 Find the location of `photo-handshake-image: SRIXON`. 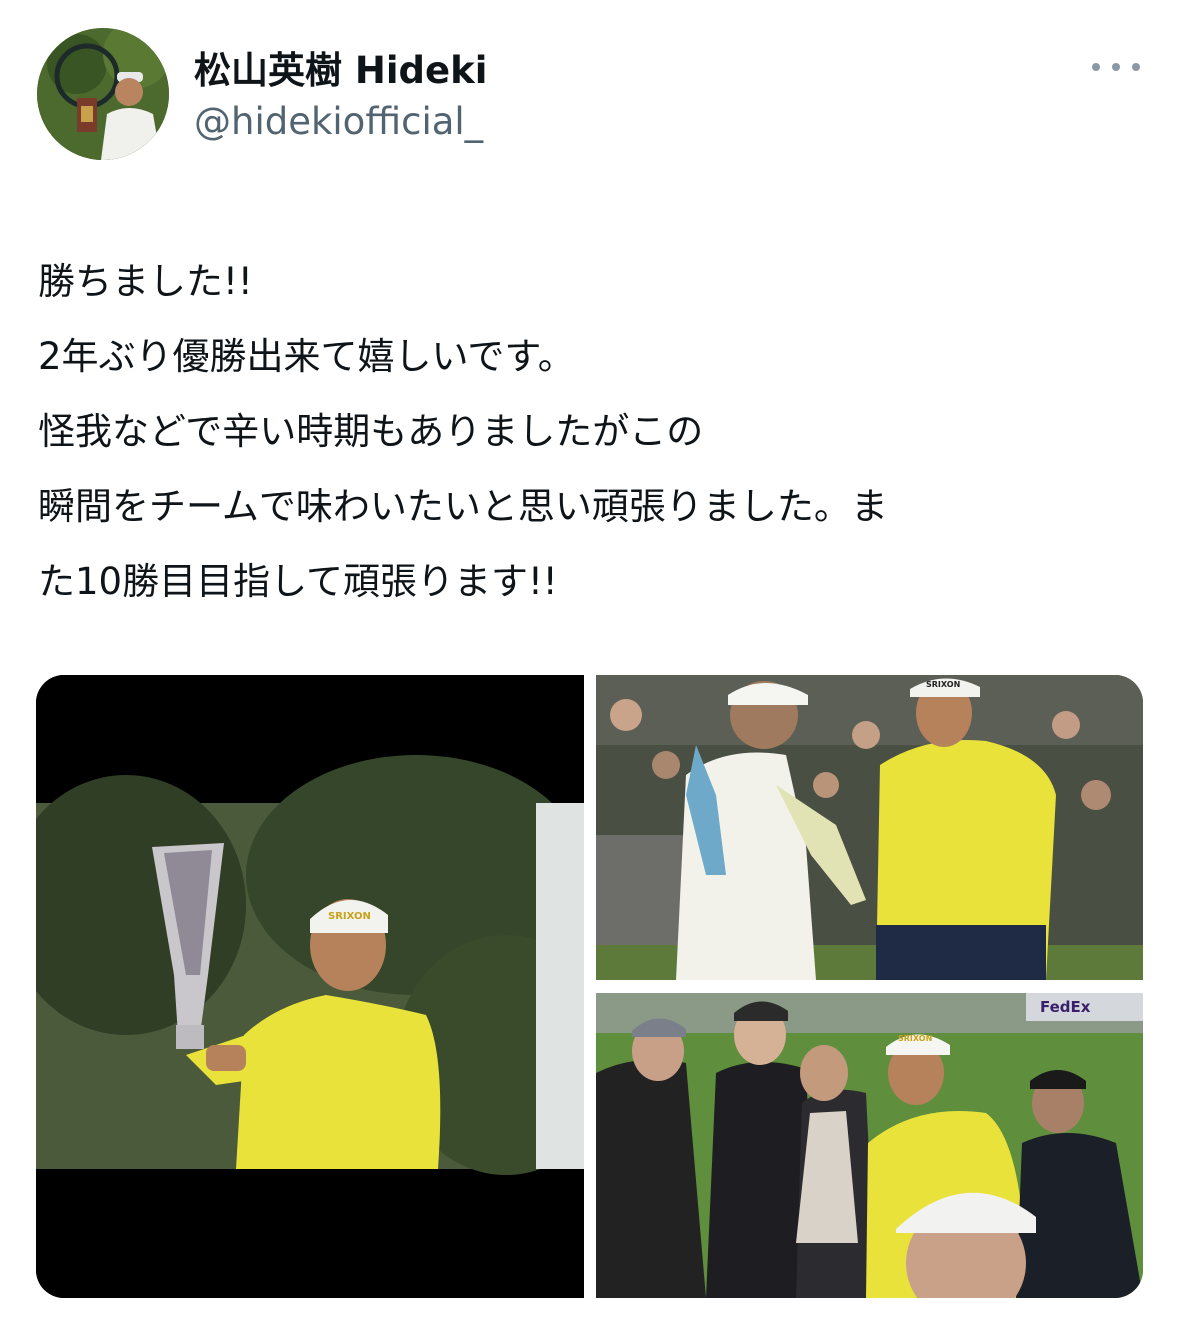

photo-handshake-image: SRIXON is located at coordinates (869, 827).